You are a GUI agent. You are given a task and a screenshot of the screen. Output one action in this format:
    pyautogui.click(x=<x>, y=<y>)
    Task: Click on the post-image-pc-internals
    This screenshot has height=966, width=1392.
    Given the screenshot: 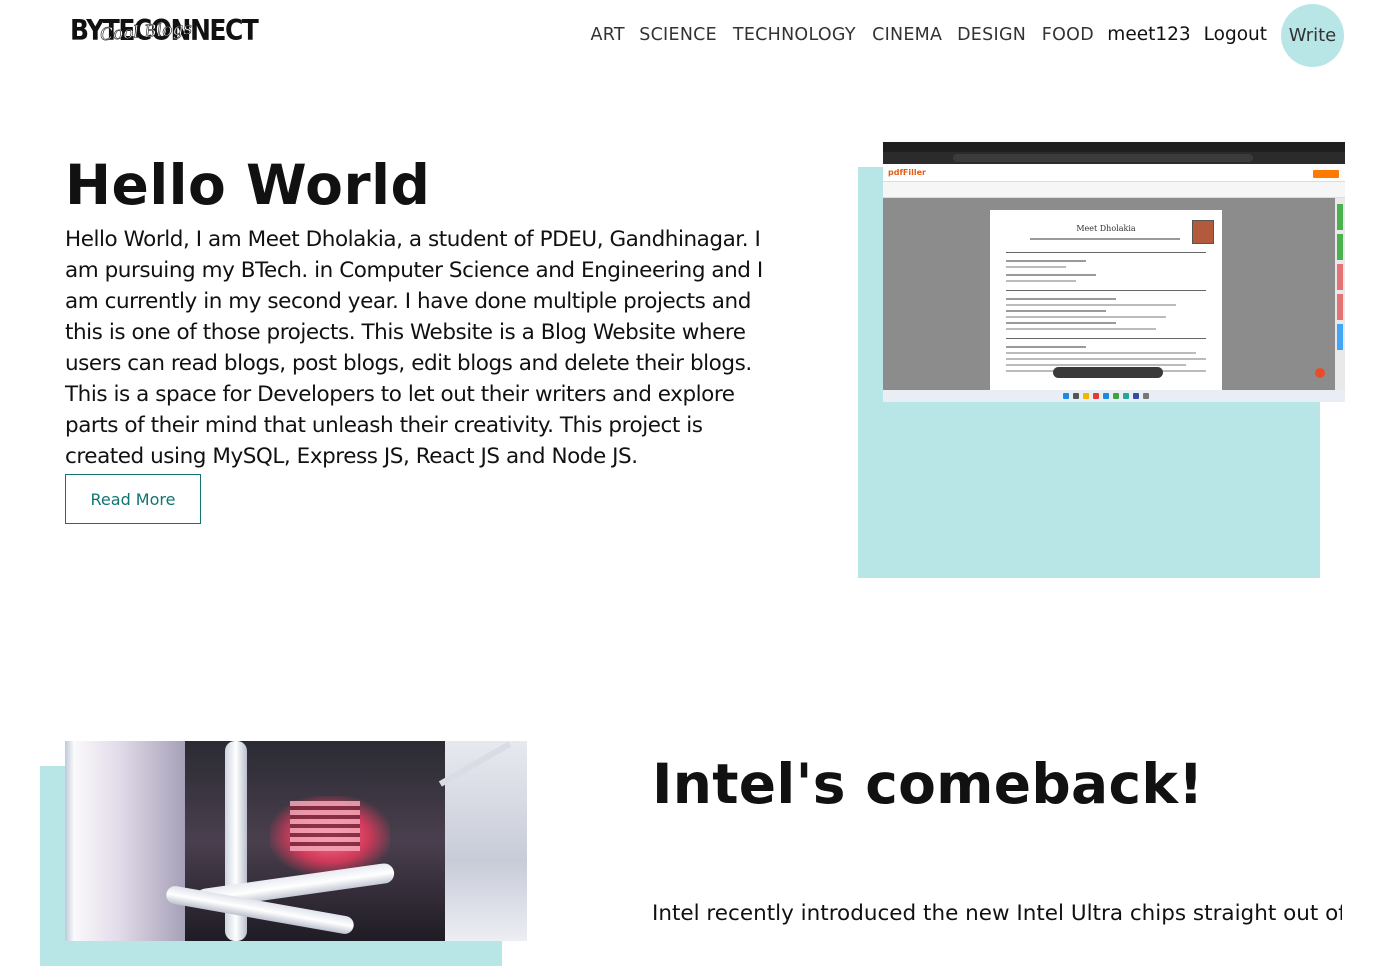 What is the action you would take?
    pyautogui.click(x=296, y=841)
    